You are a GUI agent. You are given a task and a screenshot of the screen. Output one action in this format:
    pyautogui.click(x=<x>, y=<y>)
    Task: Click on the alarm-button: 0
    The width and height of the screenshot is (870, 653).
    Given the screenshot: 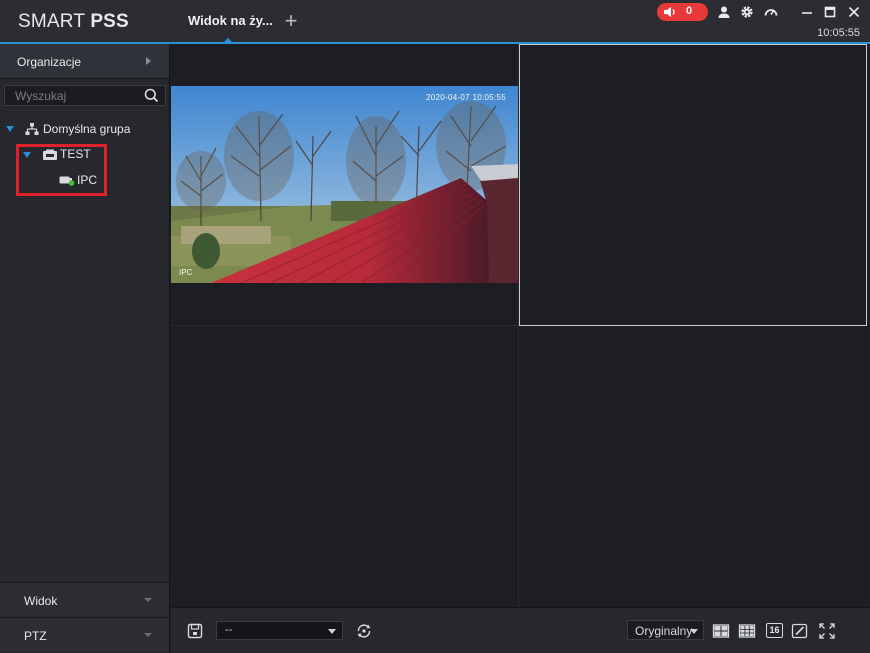 What is the action you would take?
    pyautogui.click(x=682, y=12)
    